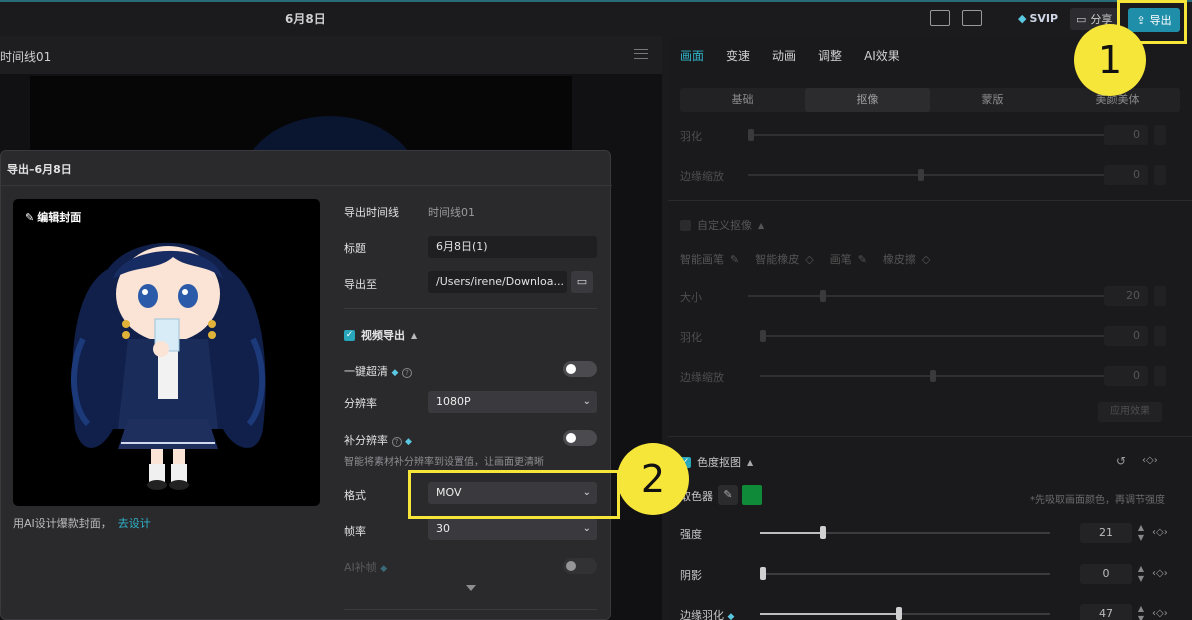 The image size is (1192, 620). Describe the element at coordinates (823, 296) in the screenshot. I see `size-knob` at that location.